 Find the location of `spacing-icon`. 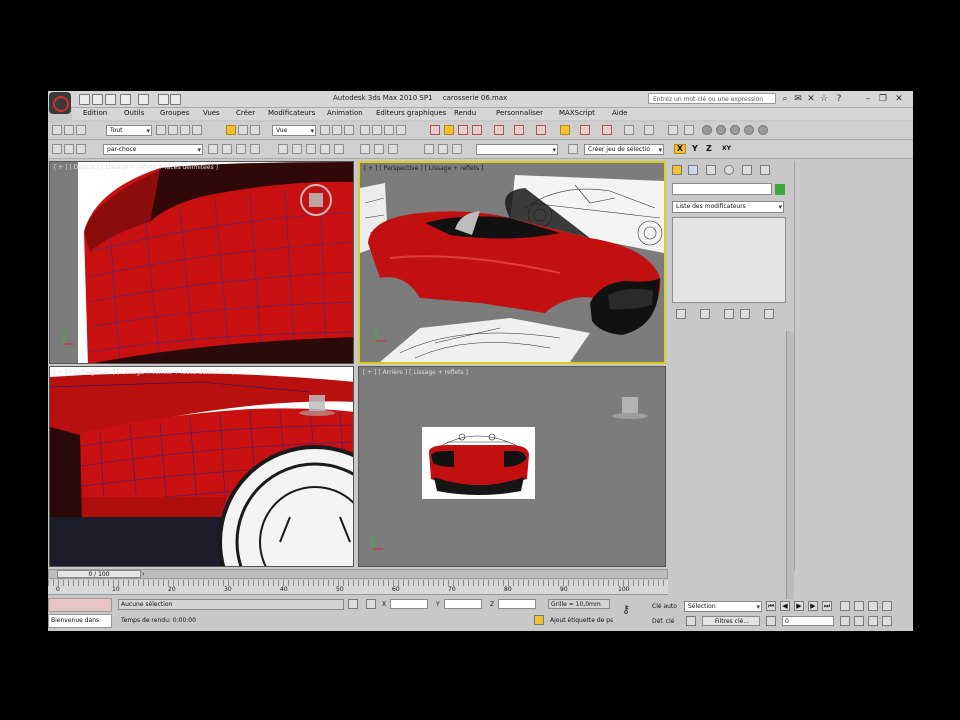

spacing-icon is located at coordinates (393, 149).